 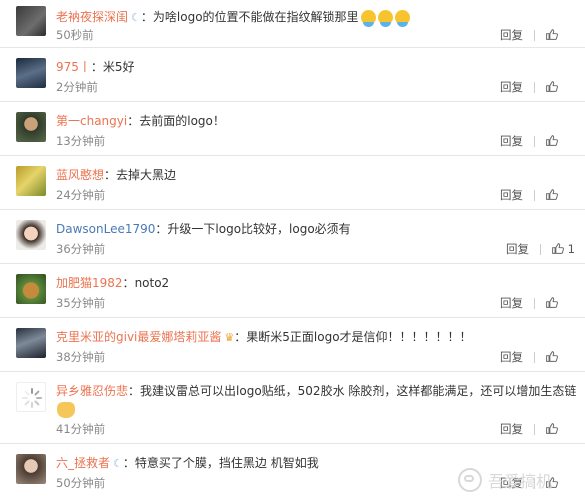 I want to click on commenter-name: 六_拯救者, so click(x=83, y=463).